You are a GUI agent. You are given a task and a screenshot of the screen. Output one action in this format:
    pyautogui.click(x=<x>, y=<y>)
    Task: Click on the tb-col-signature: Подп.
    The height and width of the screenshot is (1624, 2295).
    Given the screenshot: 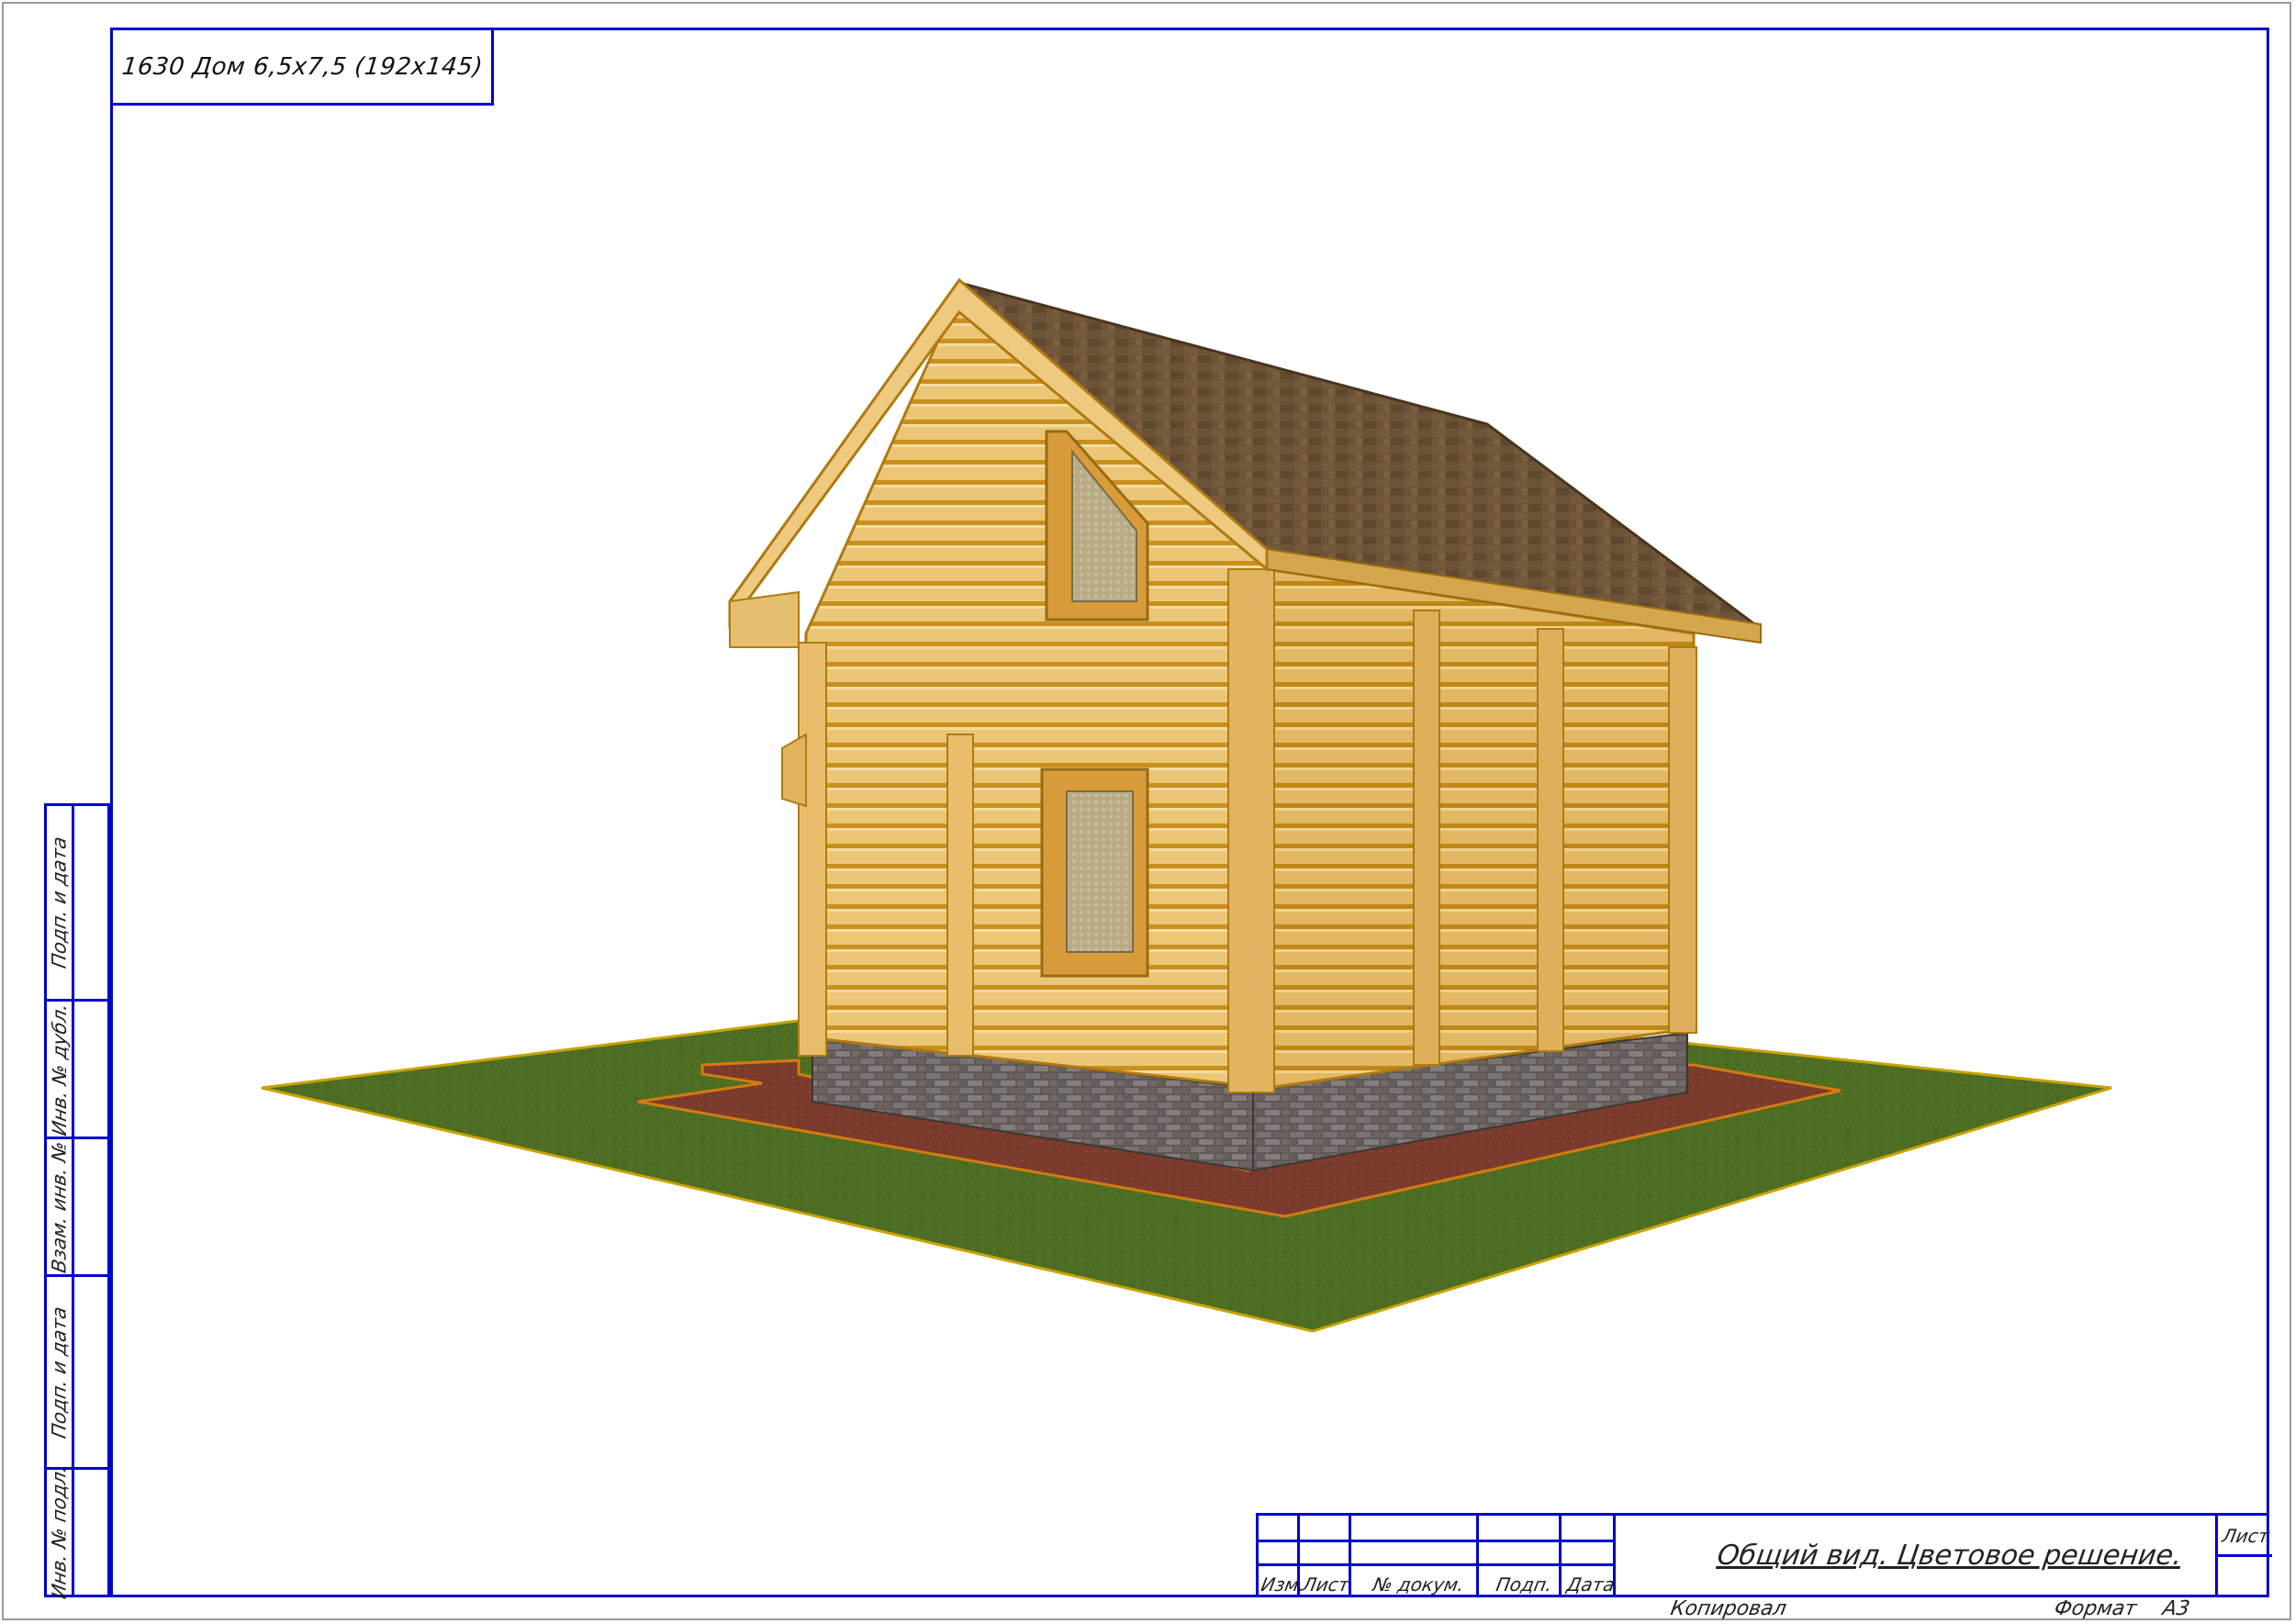 What is the action you would take?
    pyautogui.click(x=1524, y=1585)
    